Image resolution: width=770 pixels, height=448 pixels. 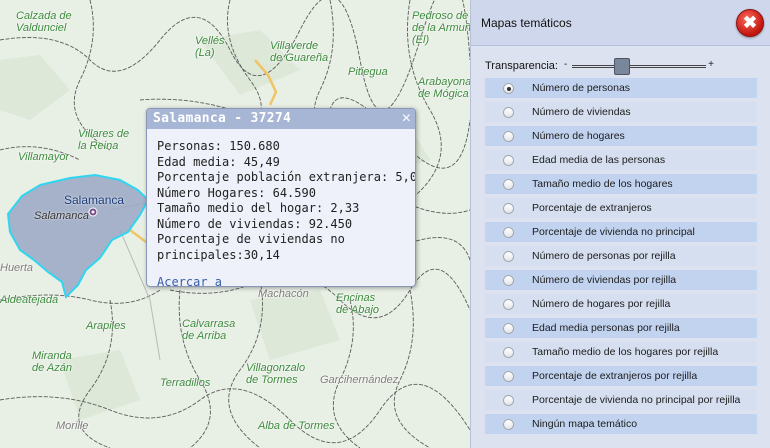 What do you see at coordinates (276, 374) in the screenshot?
I see `place-label: Villagonzalo de Tormes` at bounding box center [276, 374].